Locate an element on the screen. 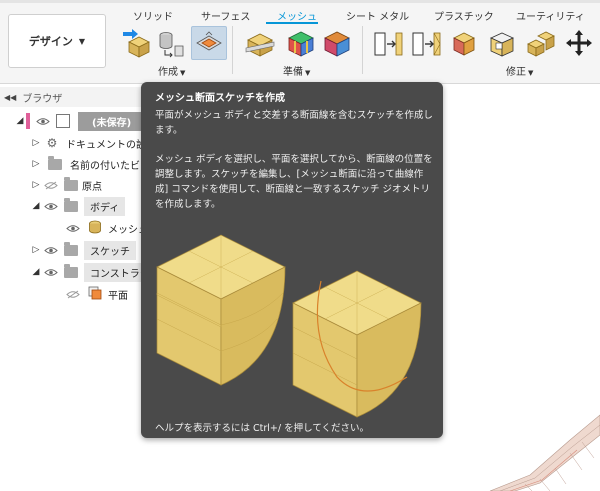 The width and height of the screenshot is (600, 491). tab-surface: サーフェス is located at coordinates (225, 15).